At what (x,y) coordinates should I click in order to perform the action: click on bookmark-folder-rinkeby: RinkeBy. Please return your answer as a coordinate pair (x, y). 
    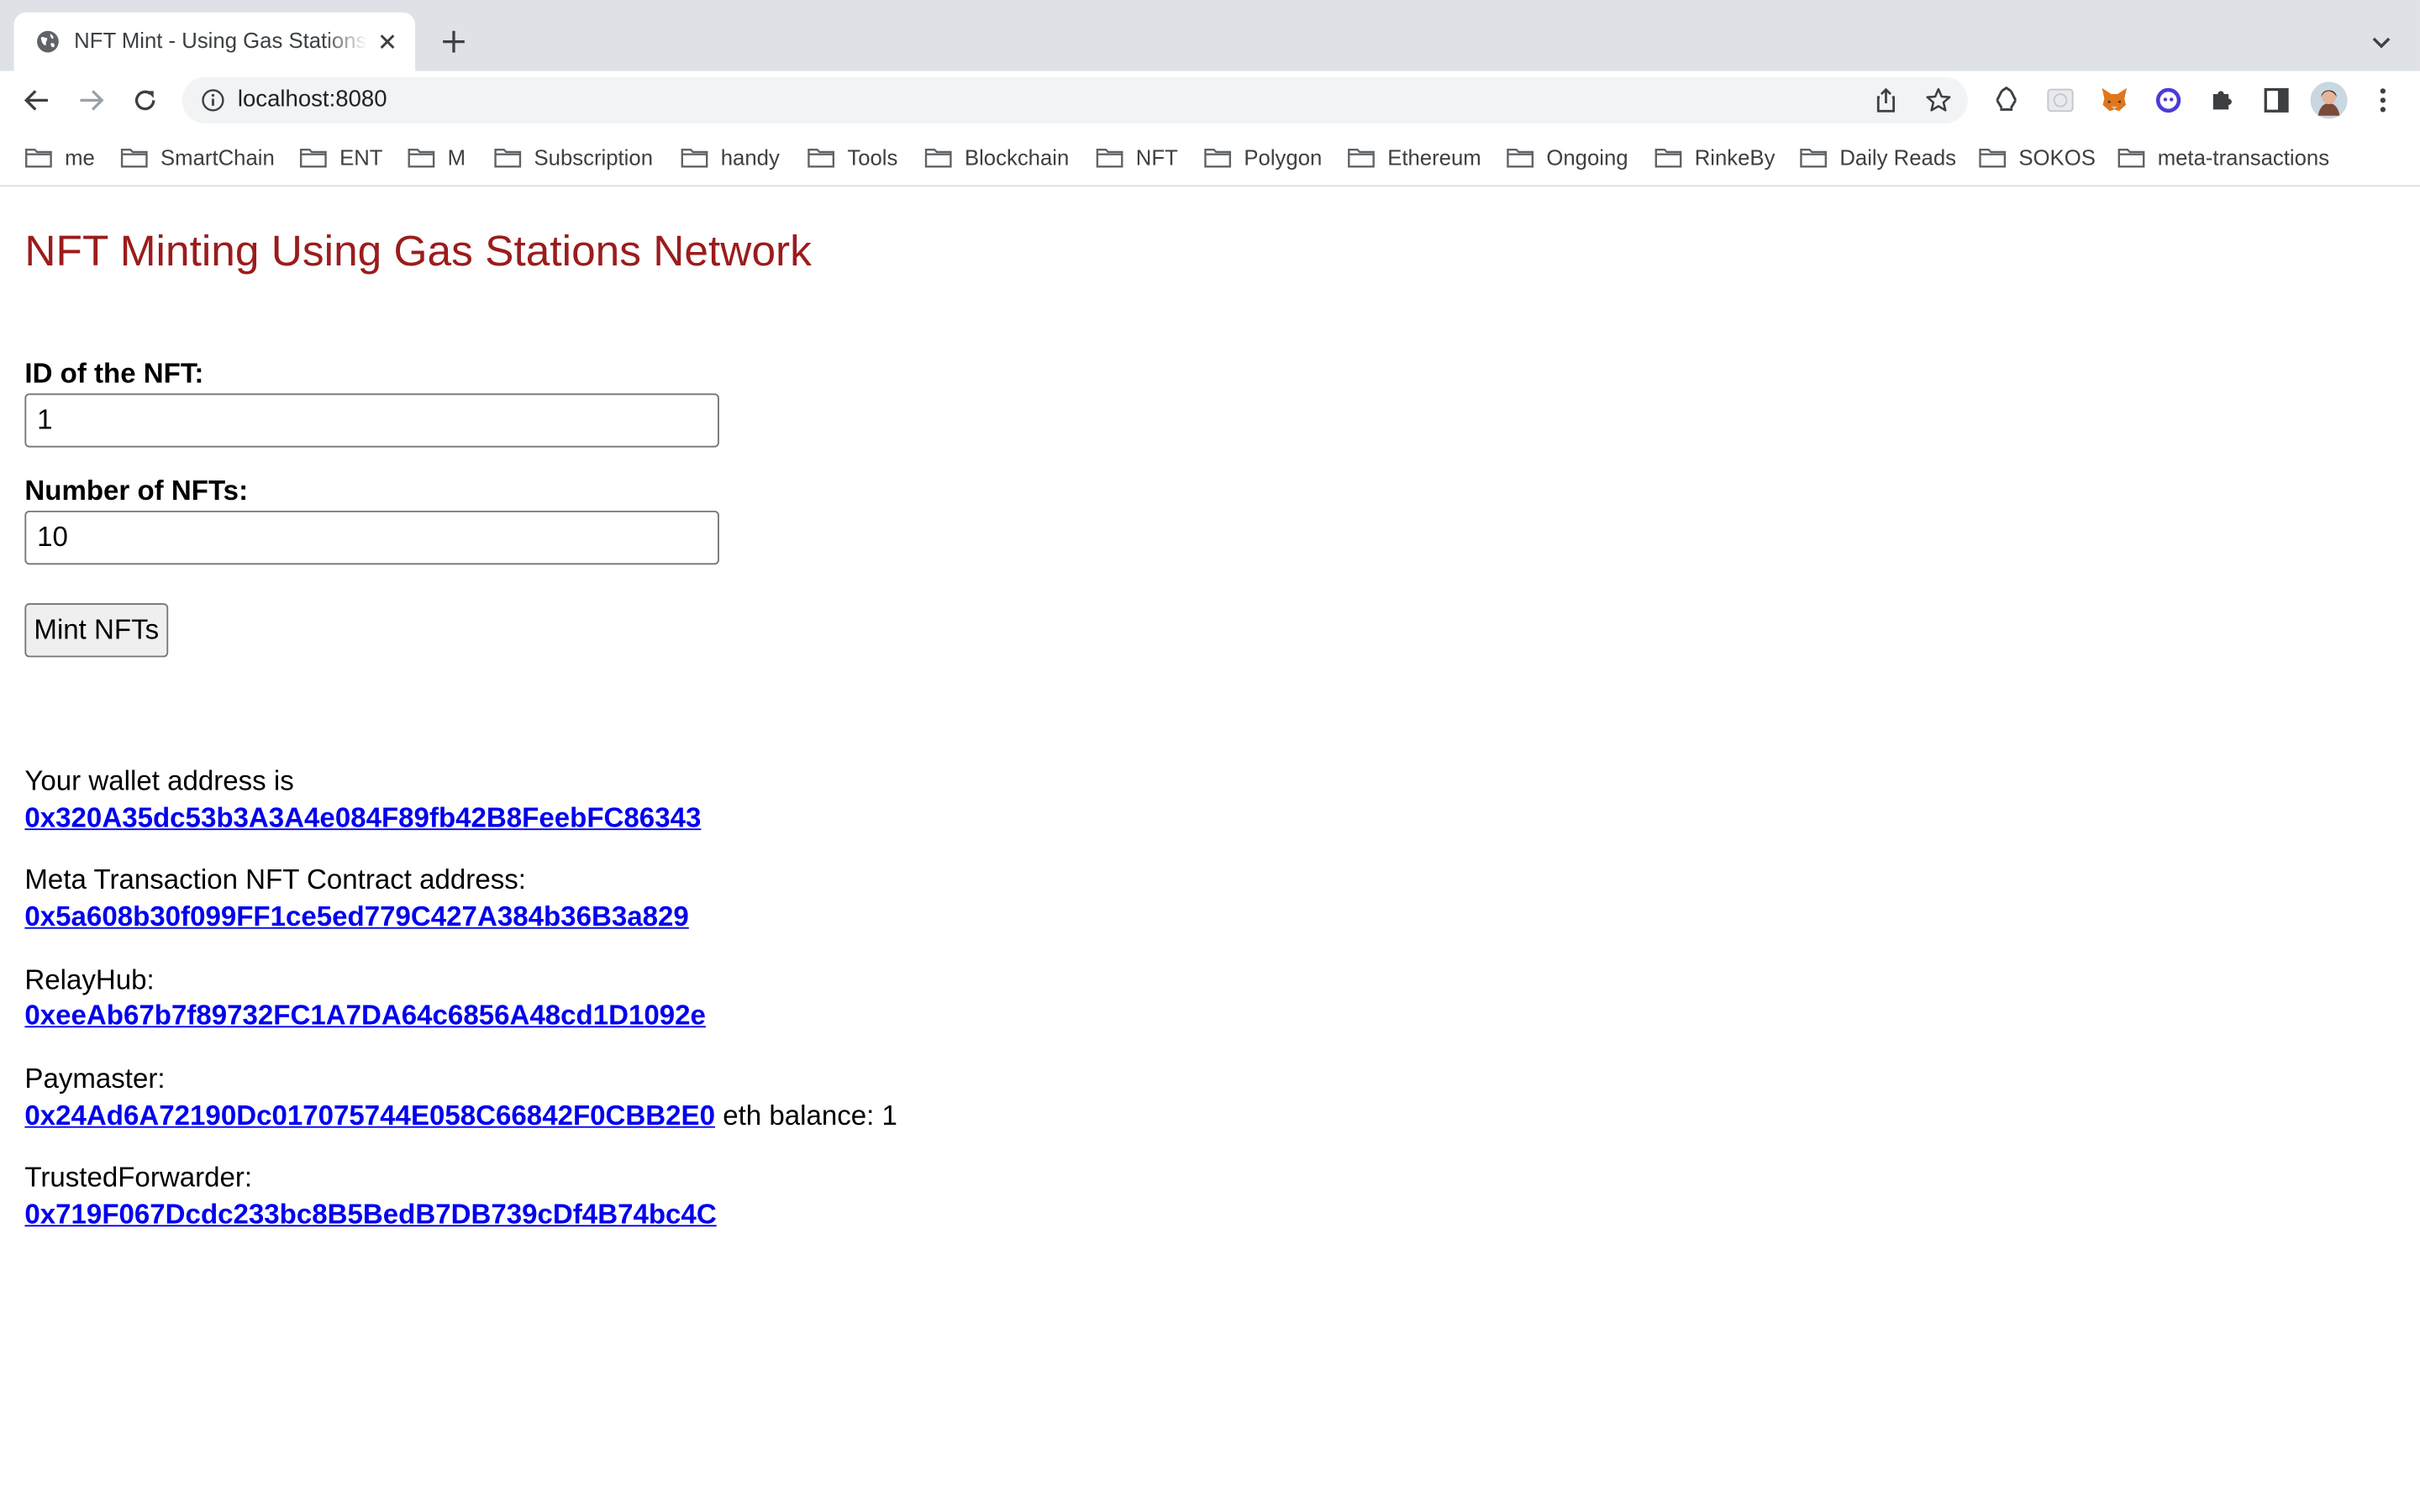
    Looking at the image, I should click on (1715, 157).